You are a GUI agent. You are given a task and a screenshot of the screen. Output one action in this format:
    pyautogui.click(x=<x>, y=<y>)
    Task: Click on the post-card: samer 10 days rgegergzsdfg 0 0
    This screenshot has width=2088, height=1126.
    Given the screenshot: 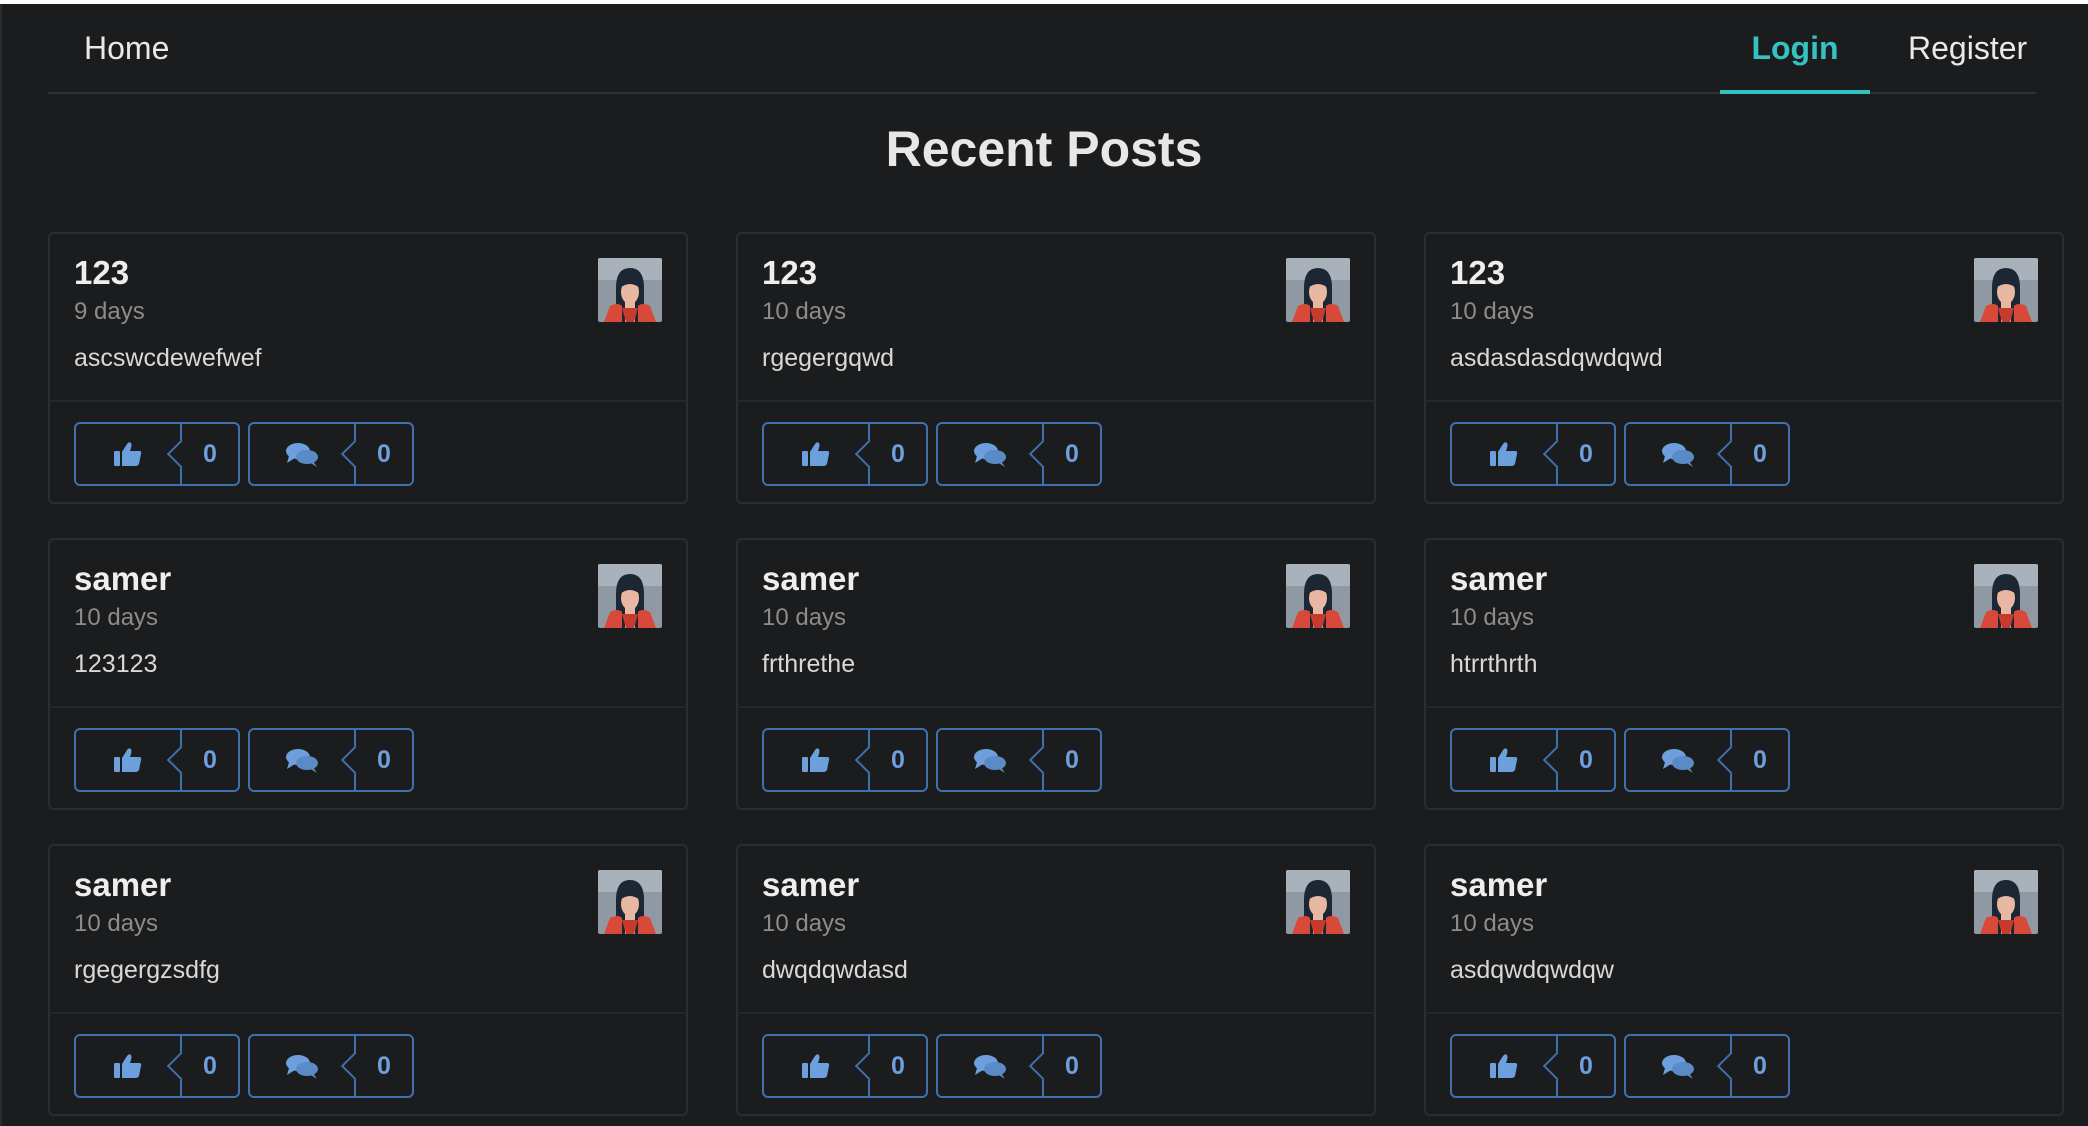 What is the action you would take?
    pyautogui.click(x=368, y=980)
    